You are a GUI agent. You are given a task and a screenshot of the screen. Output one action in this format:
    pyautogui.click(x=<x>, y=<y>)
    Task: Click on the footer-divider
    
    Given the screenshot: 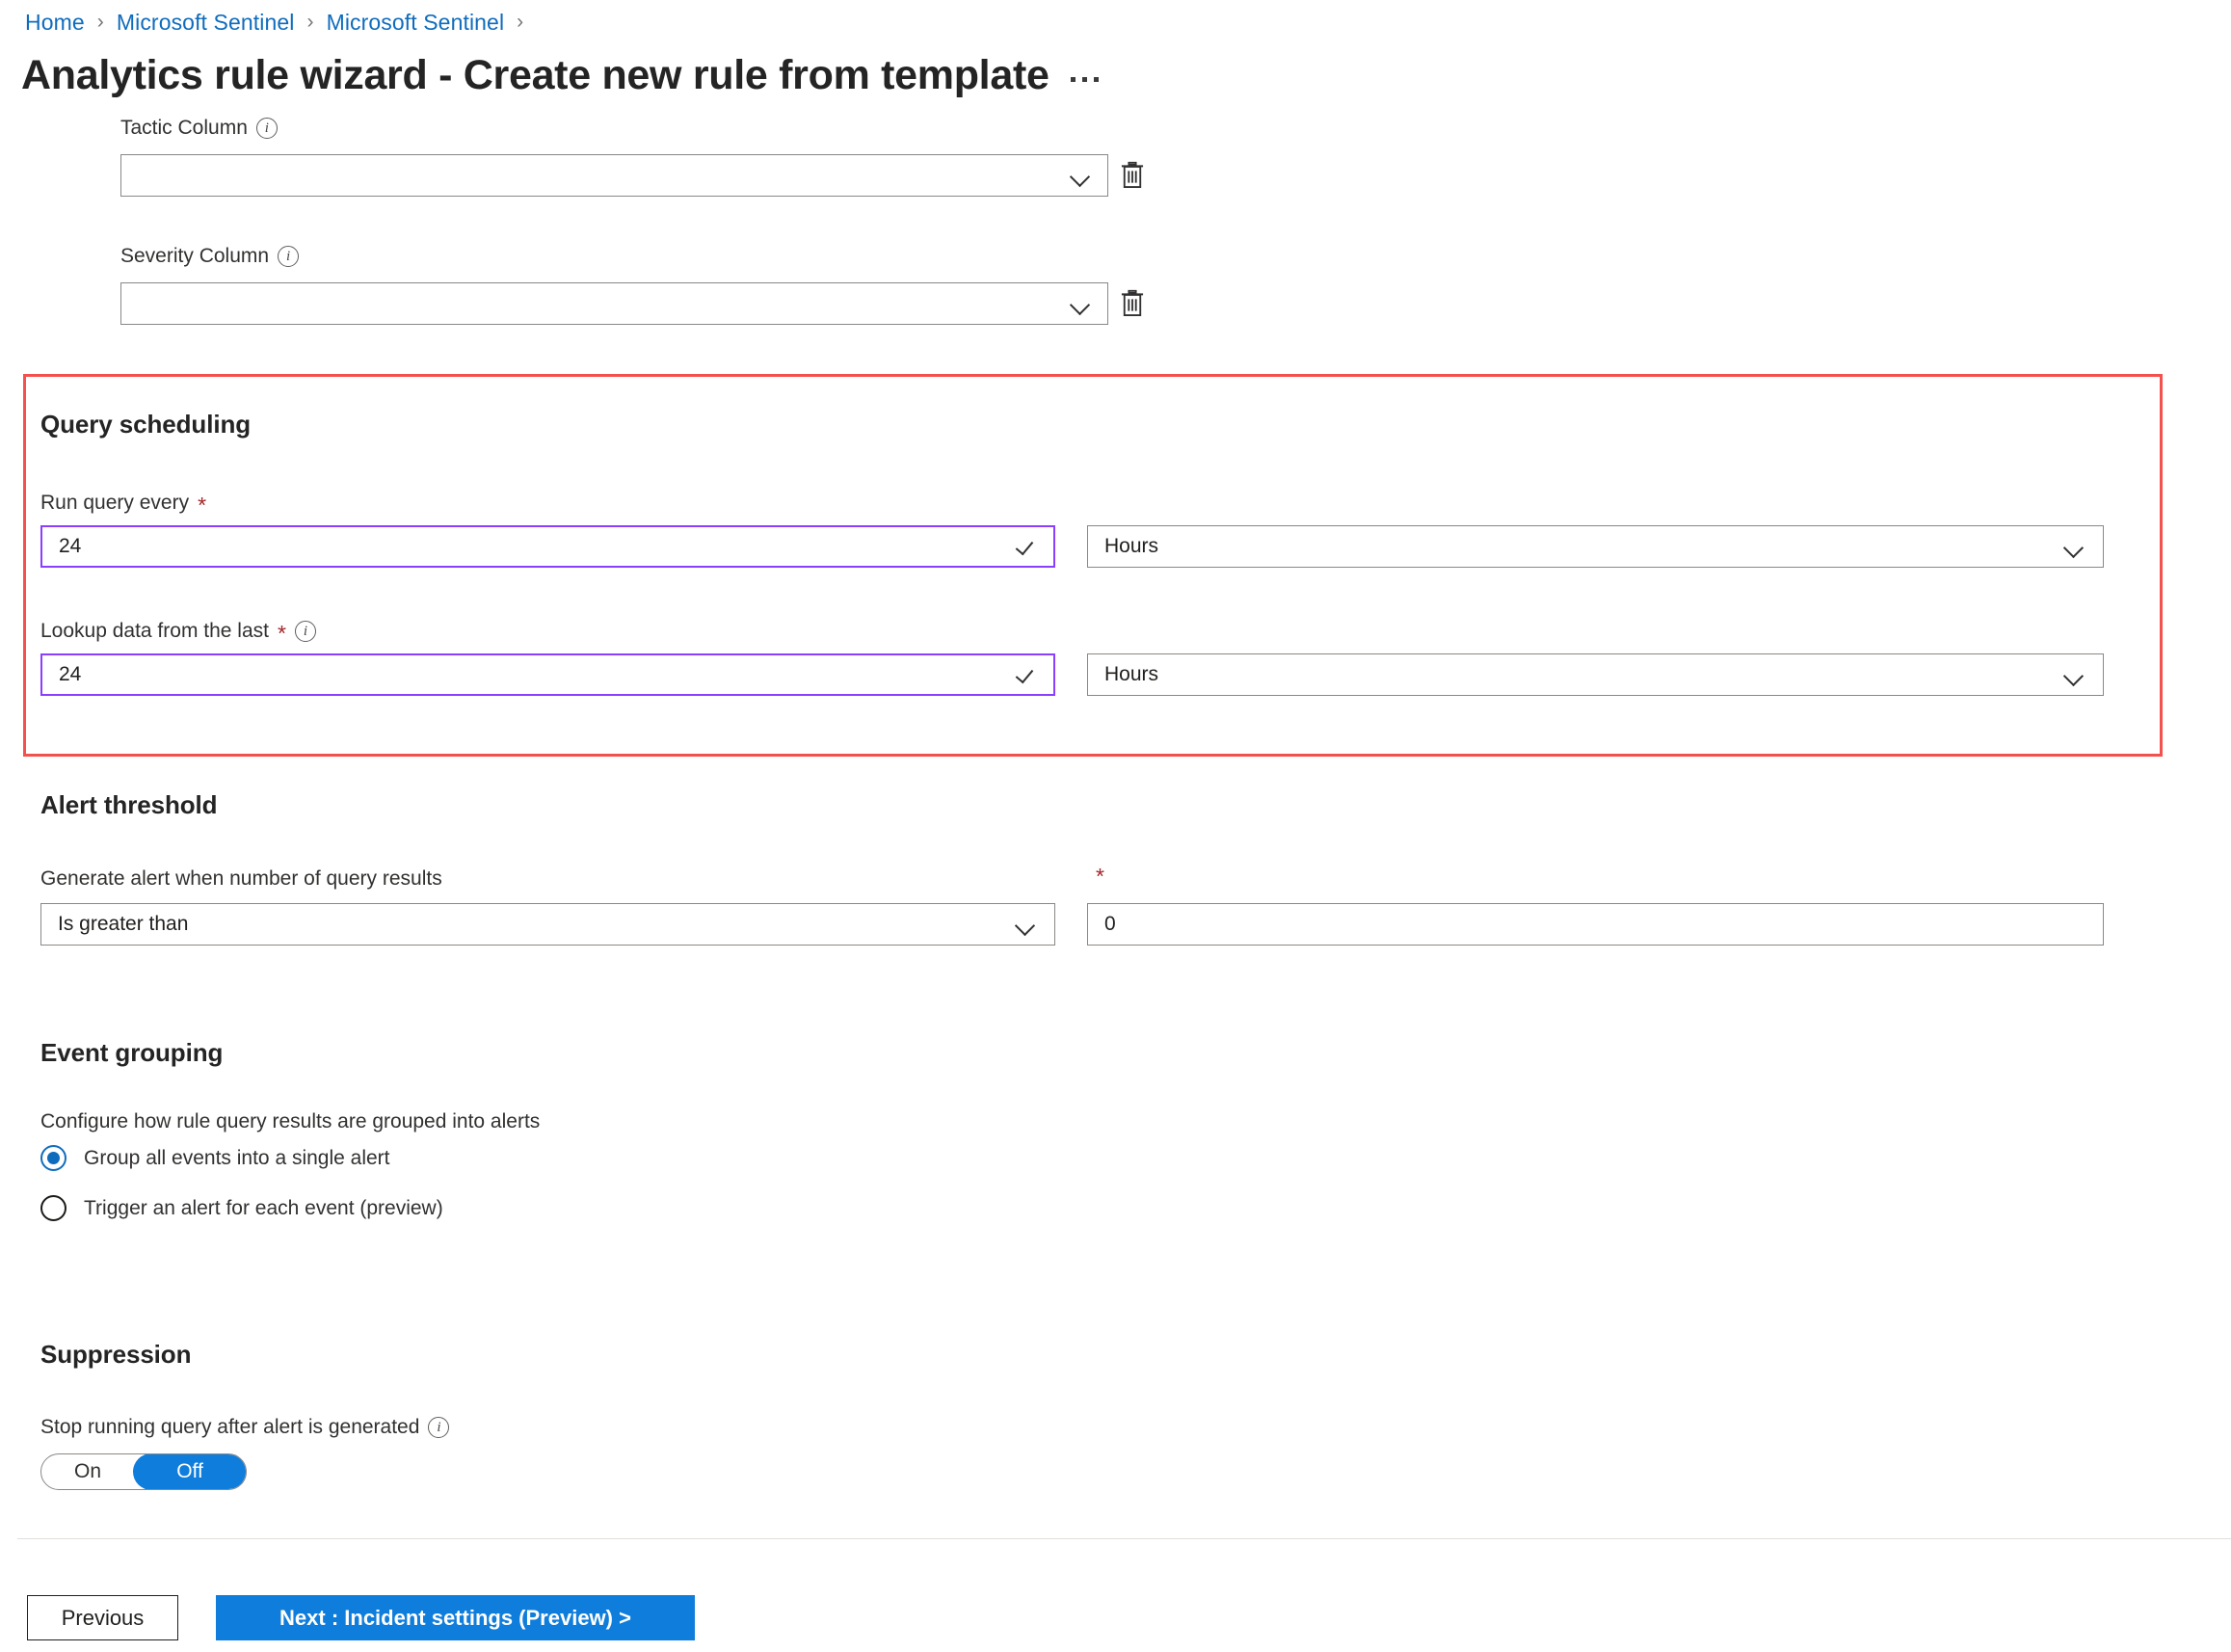 What is the action you would take?
    pyautogui.click(x=1124, y=1538)
    